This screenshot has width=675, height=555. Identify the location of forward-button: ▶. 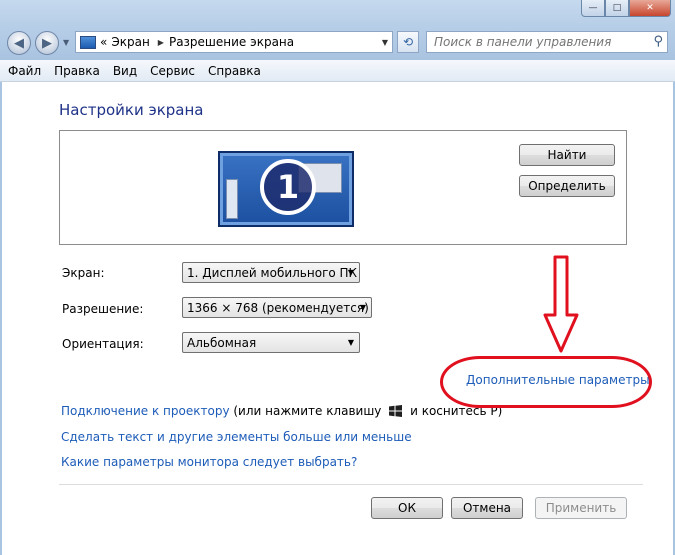
(47, 43).